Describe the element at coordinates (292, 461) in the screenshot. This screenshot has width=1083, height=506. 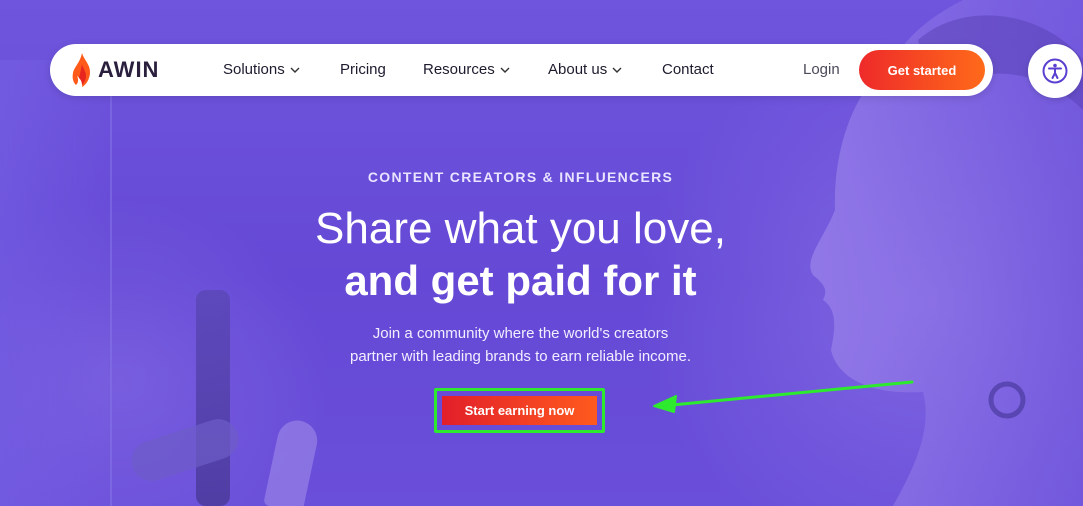
I see `background-hand-shape` at that location.